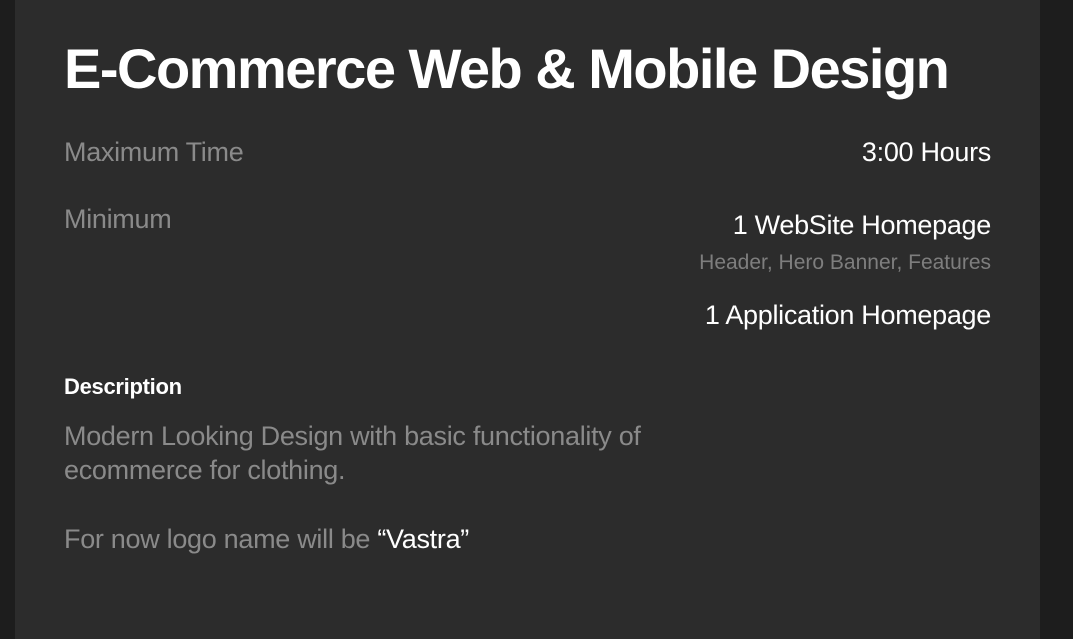 The height and width of the screenshot is (639, 1073). Describe the element at coordinates (926, 152) in the screenshot. I see `max-time-value: 3:00 Hours` at that location.